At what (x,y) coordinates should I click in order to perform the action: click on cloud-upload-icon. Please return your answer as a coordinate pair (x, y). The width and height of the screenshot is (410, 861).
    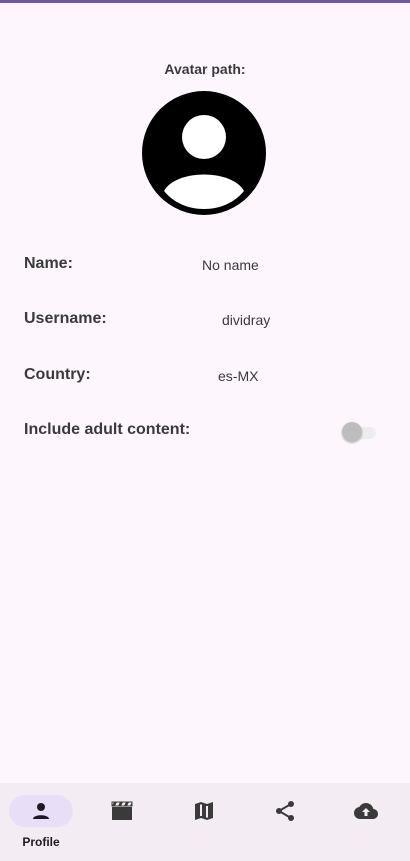
    Looking at the image, I should click on (366, 811).